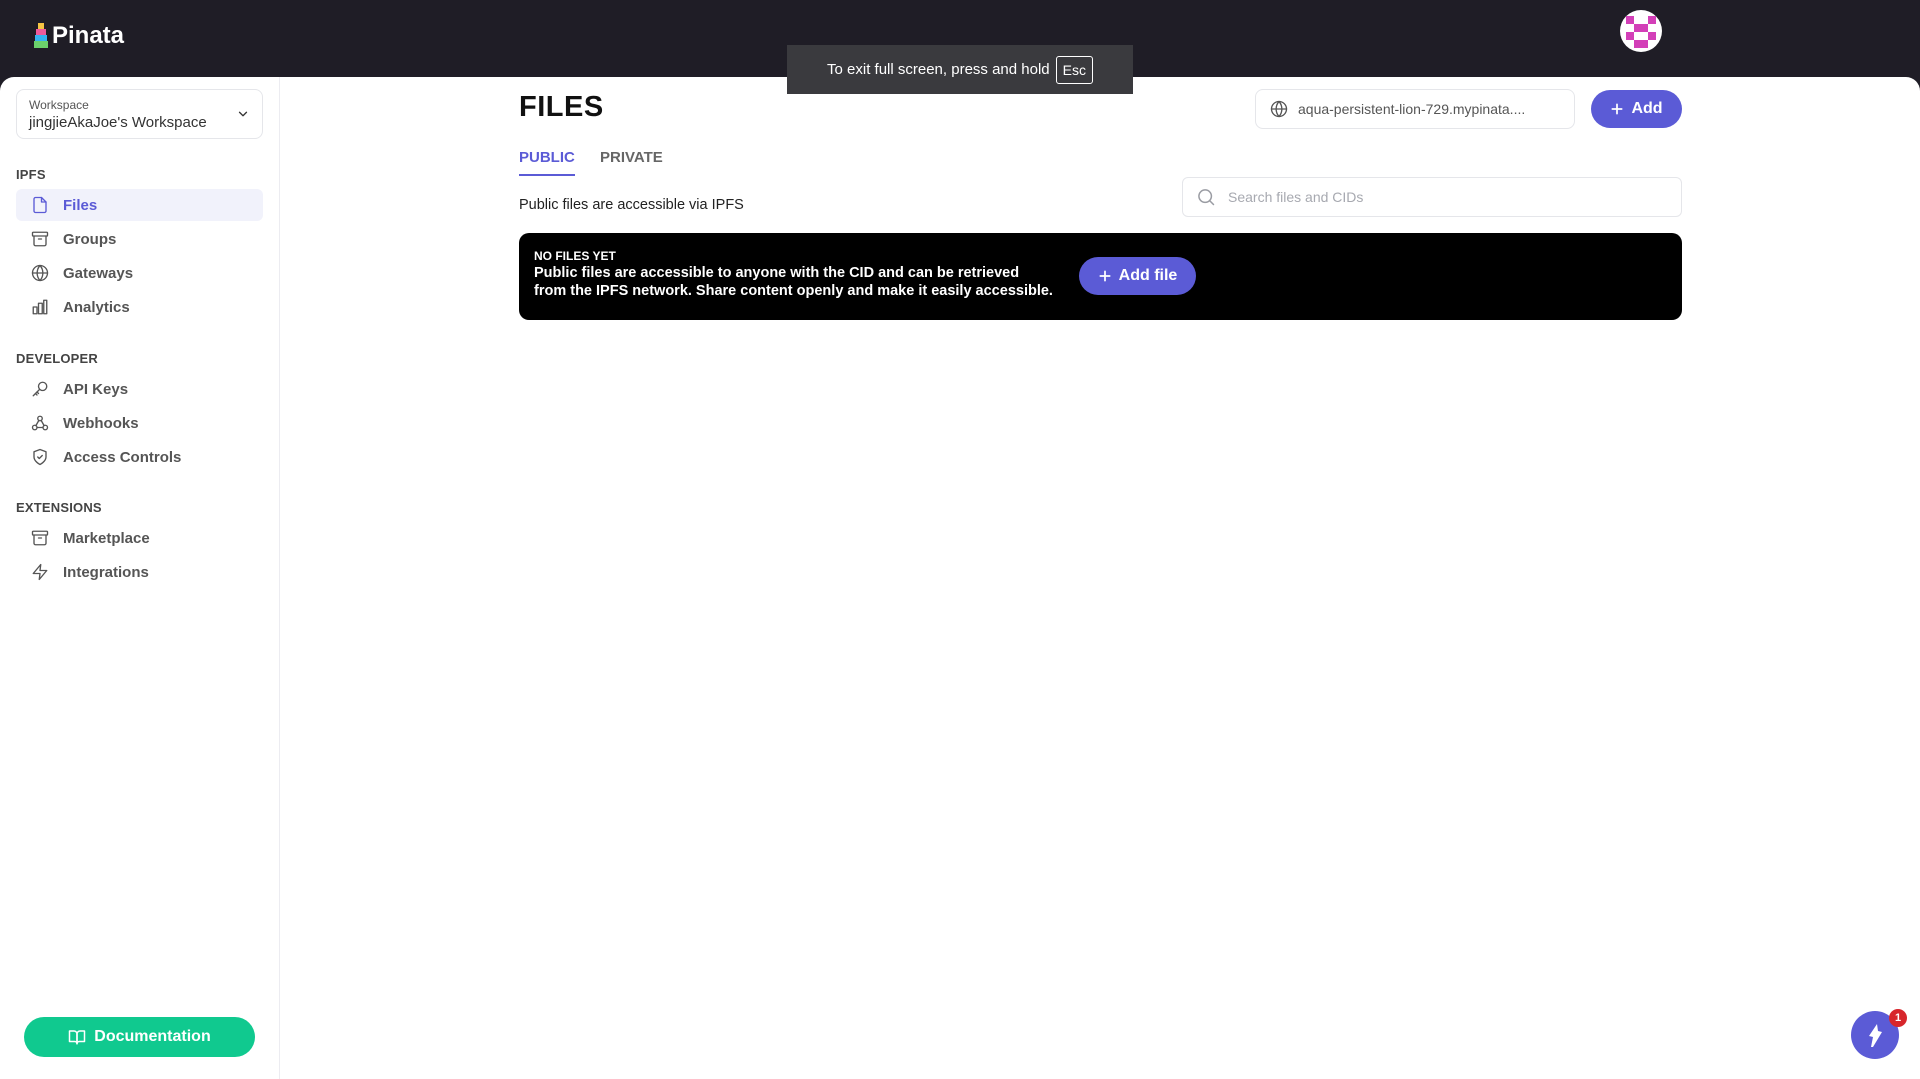 The image size is (1920, 1079). Describe the element at coordinates (1074, 69) in the screenshot. I see `esc-key-hint: Esc` at that location.